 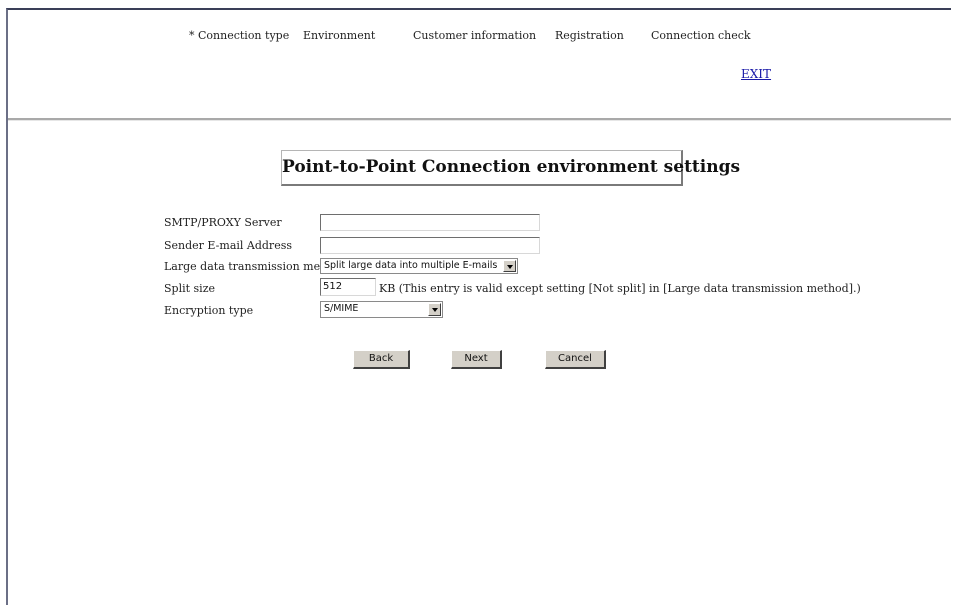 What do you see at coordinates (339, 35) in the screenshot?
I see `nav-step-environment: Environment` at bounding box center [339, 35].